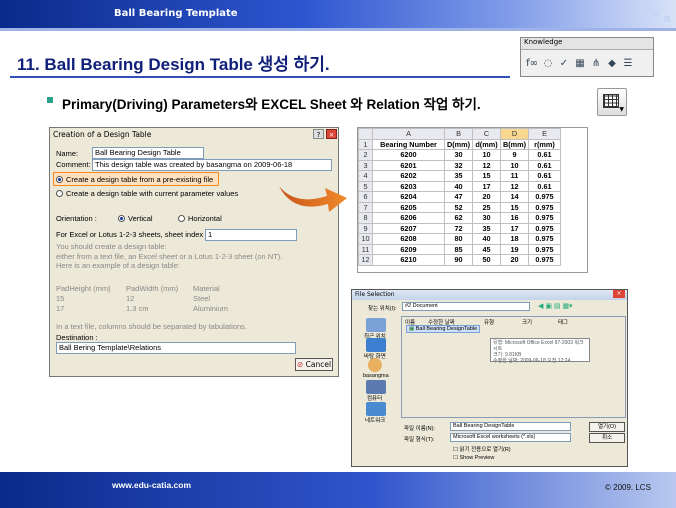 This screenshot has height=508, width=676. Describe the element at coordinates (486, 134) in the screenshot. I see `column-header: C` at that location.